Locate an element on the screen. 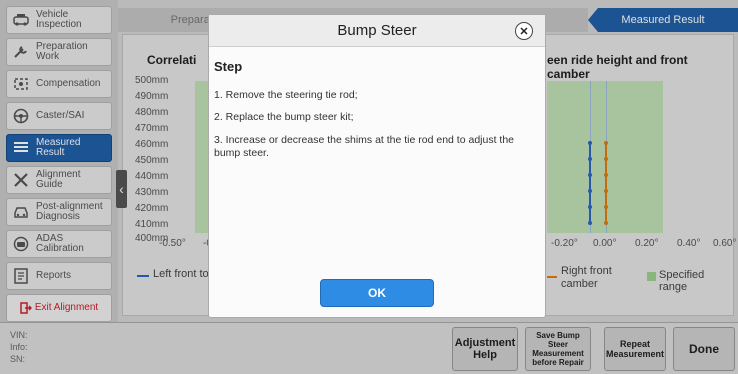  close-icon: ✕ is located at coordinates (524, 31).